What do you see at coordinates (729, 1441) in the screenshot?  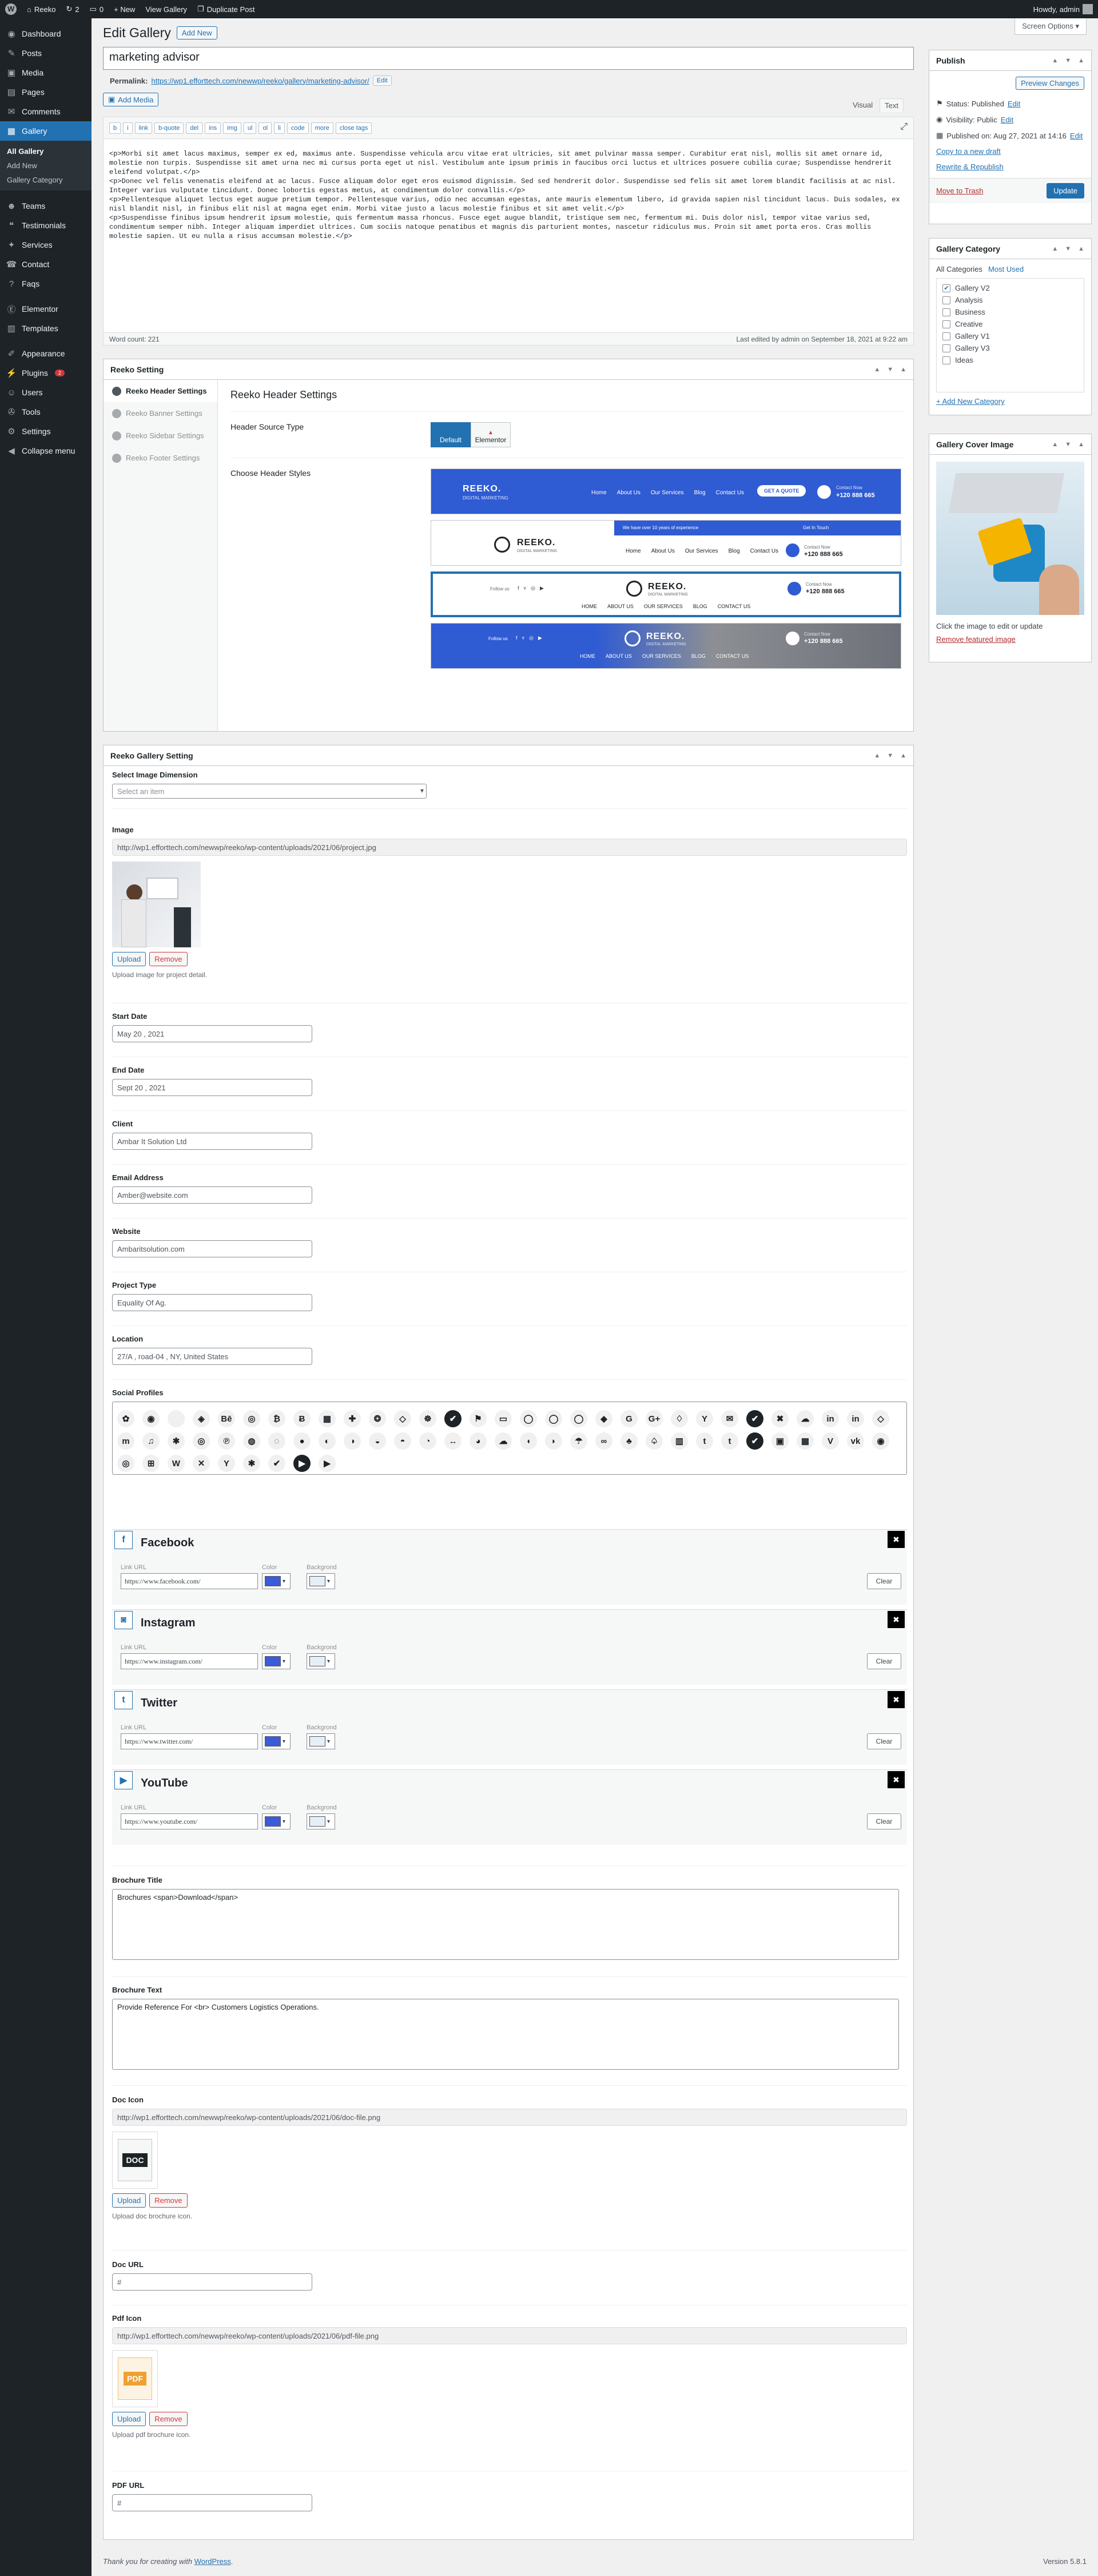 I see `social-icon-option: t` at bounding box center [729, 1441].